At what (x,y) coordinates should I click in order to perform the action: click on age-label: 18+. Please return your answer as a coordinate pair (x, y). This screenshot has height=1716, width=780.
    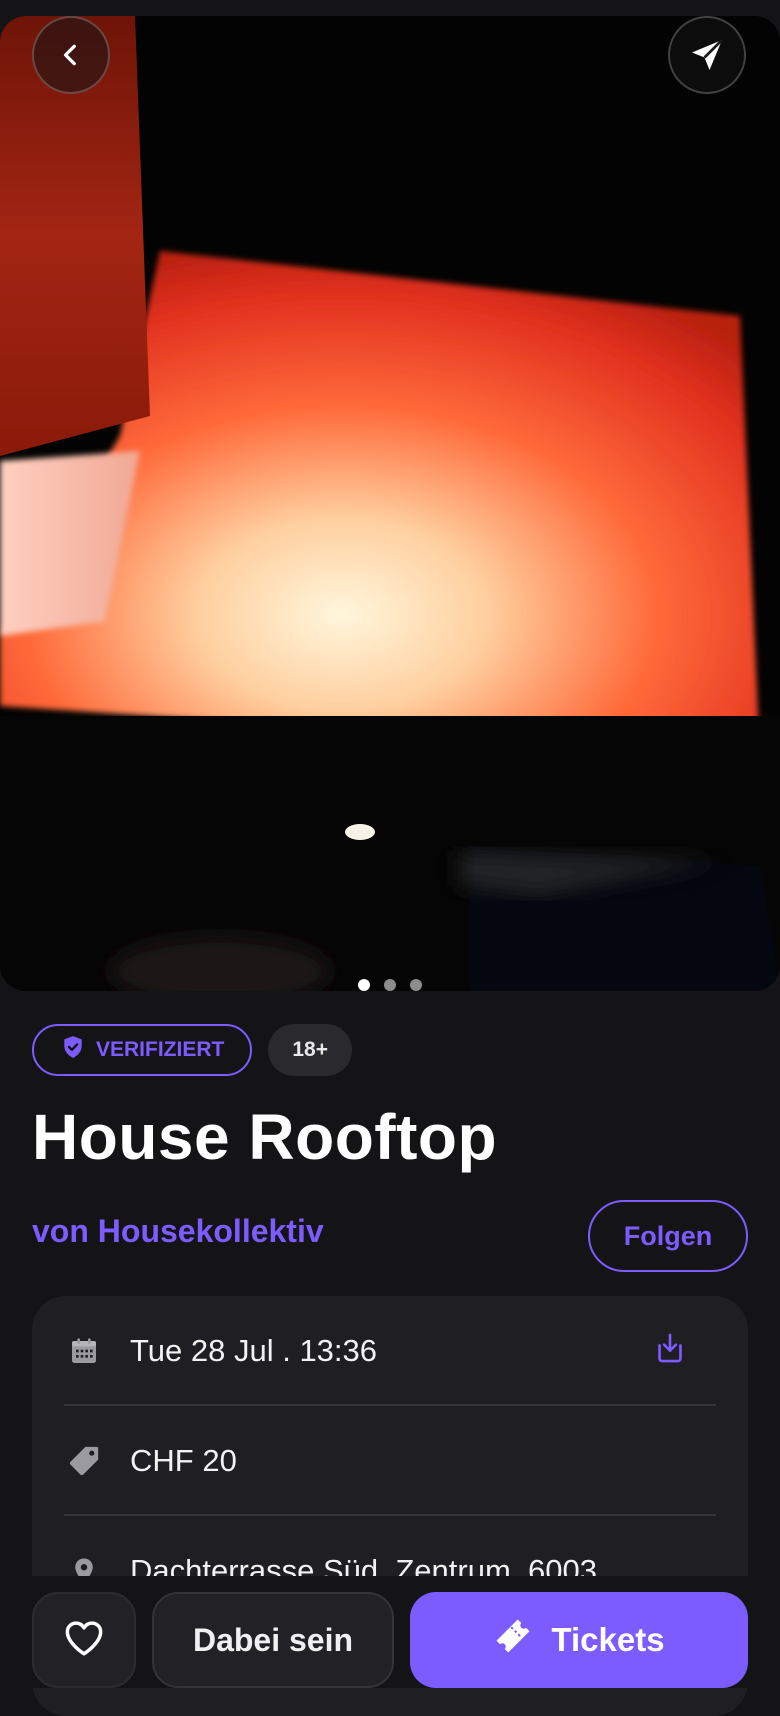
    Looking at the image, I should click on (310, 1049).